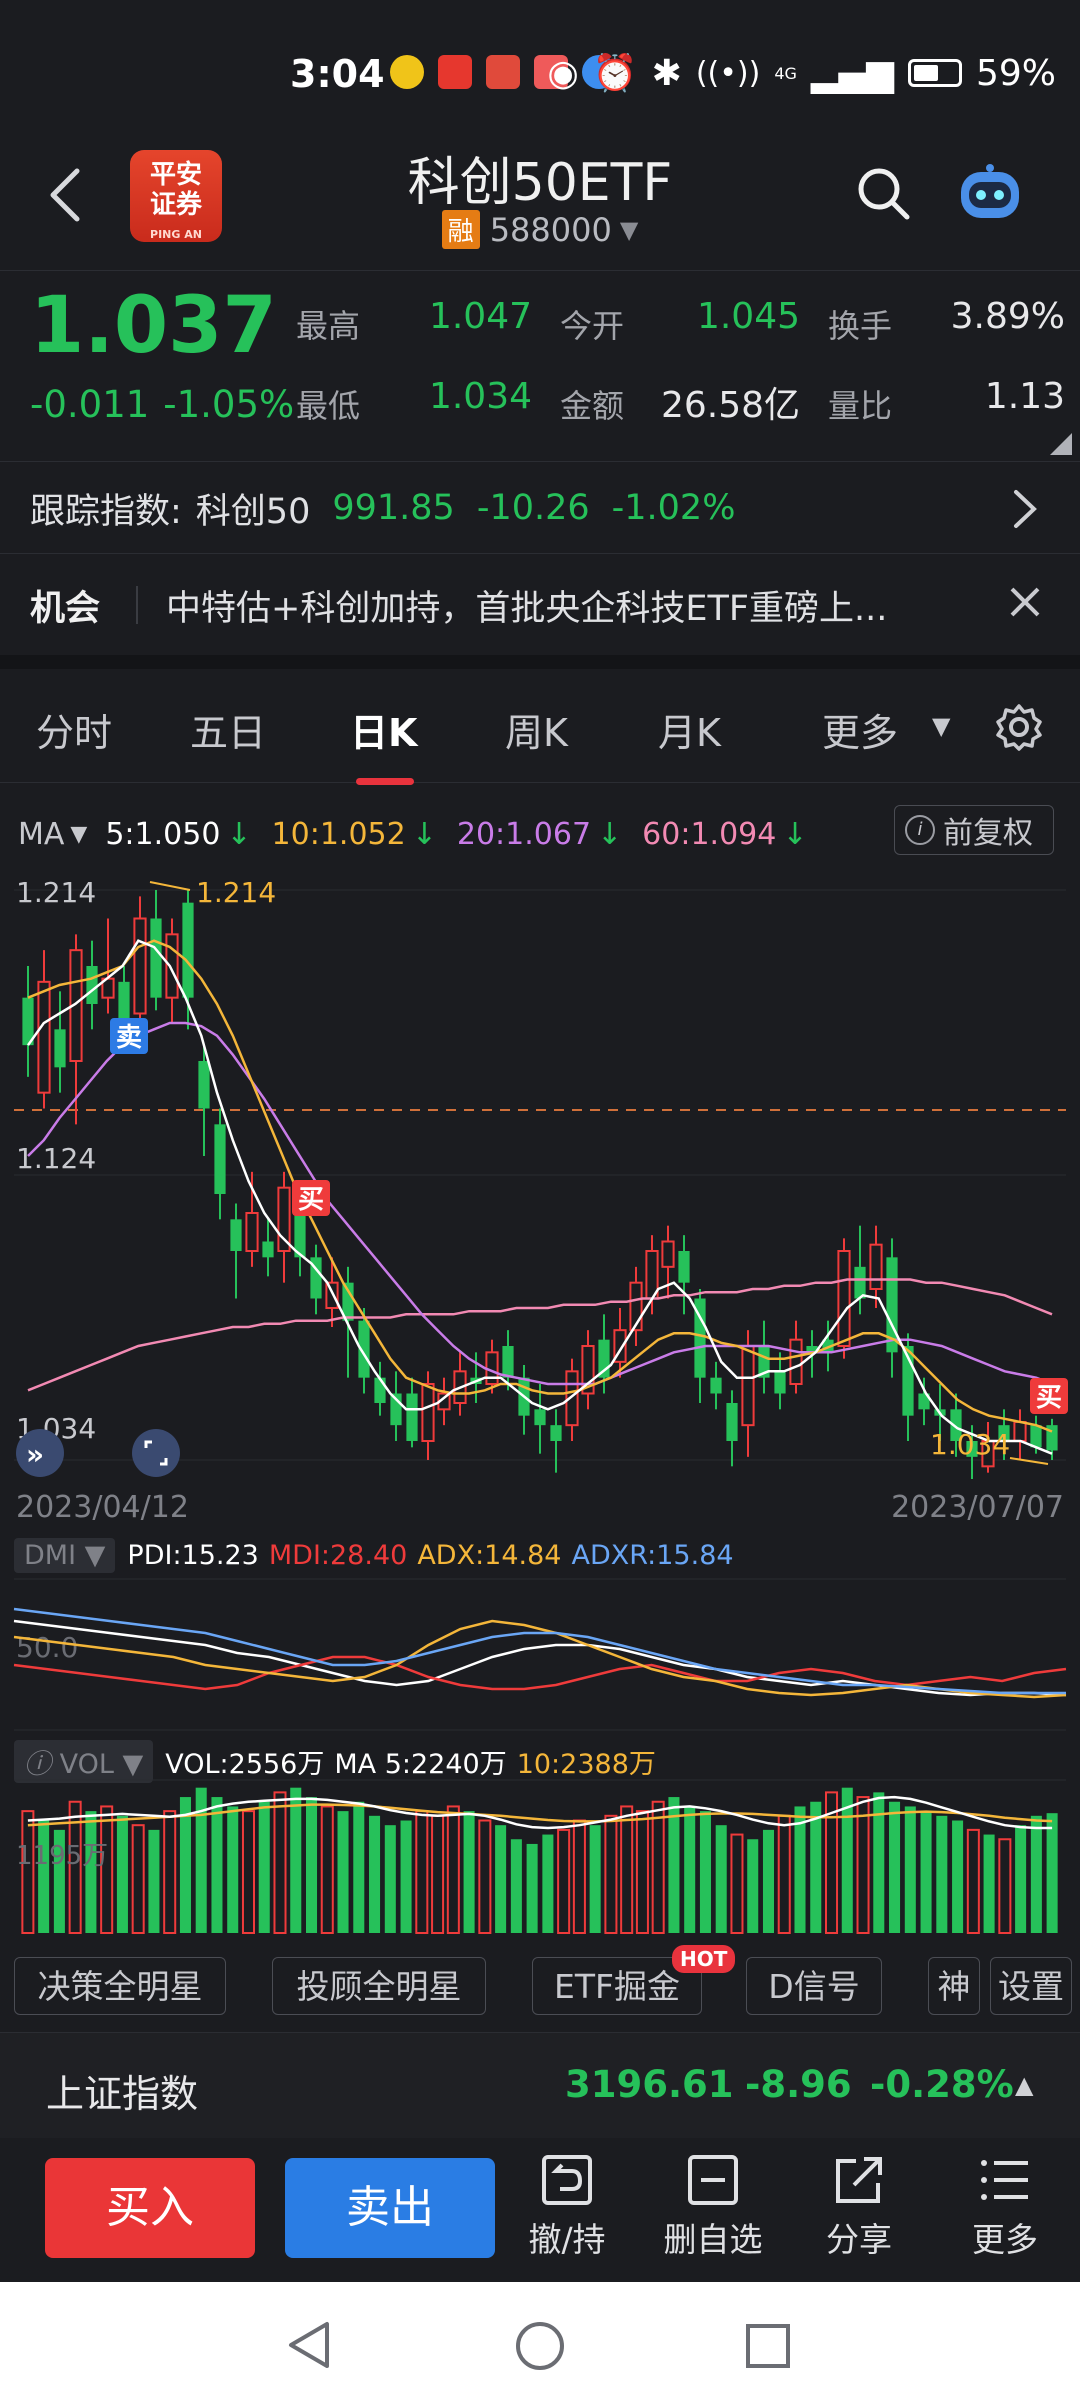 Image resolution: width=1080 pixels, height=2400 pixels. I want to click on tab-weekly-k: 周K, so click(536, 729).